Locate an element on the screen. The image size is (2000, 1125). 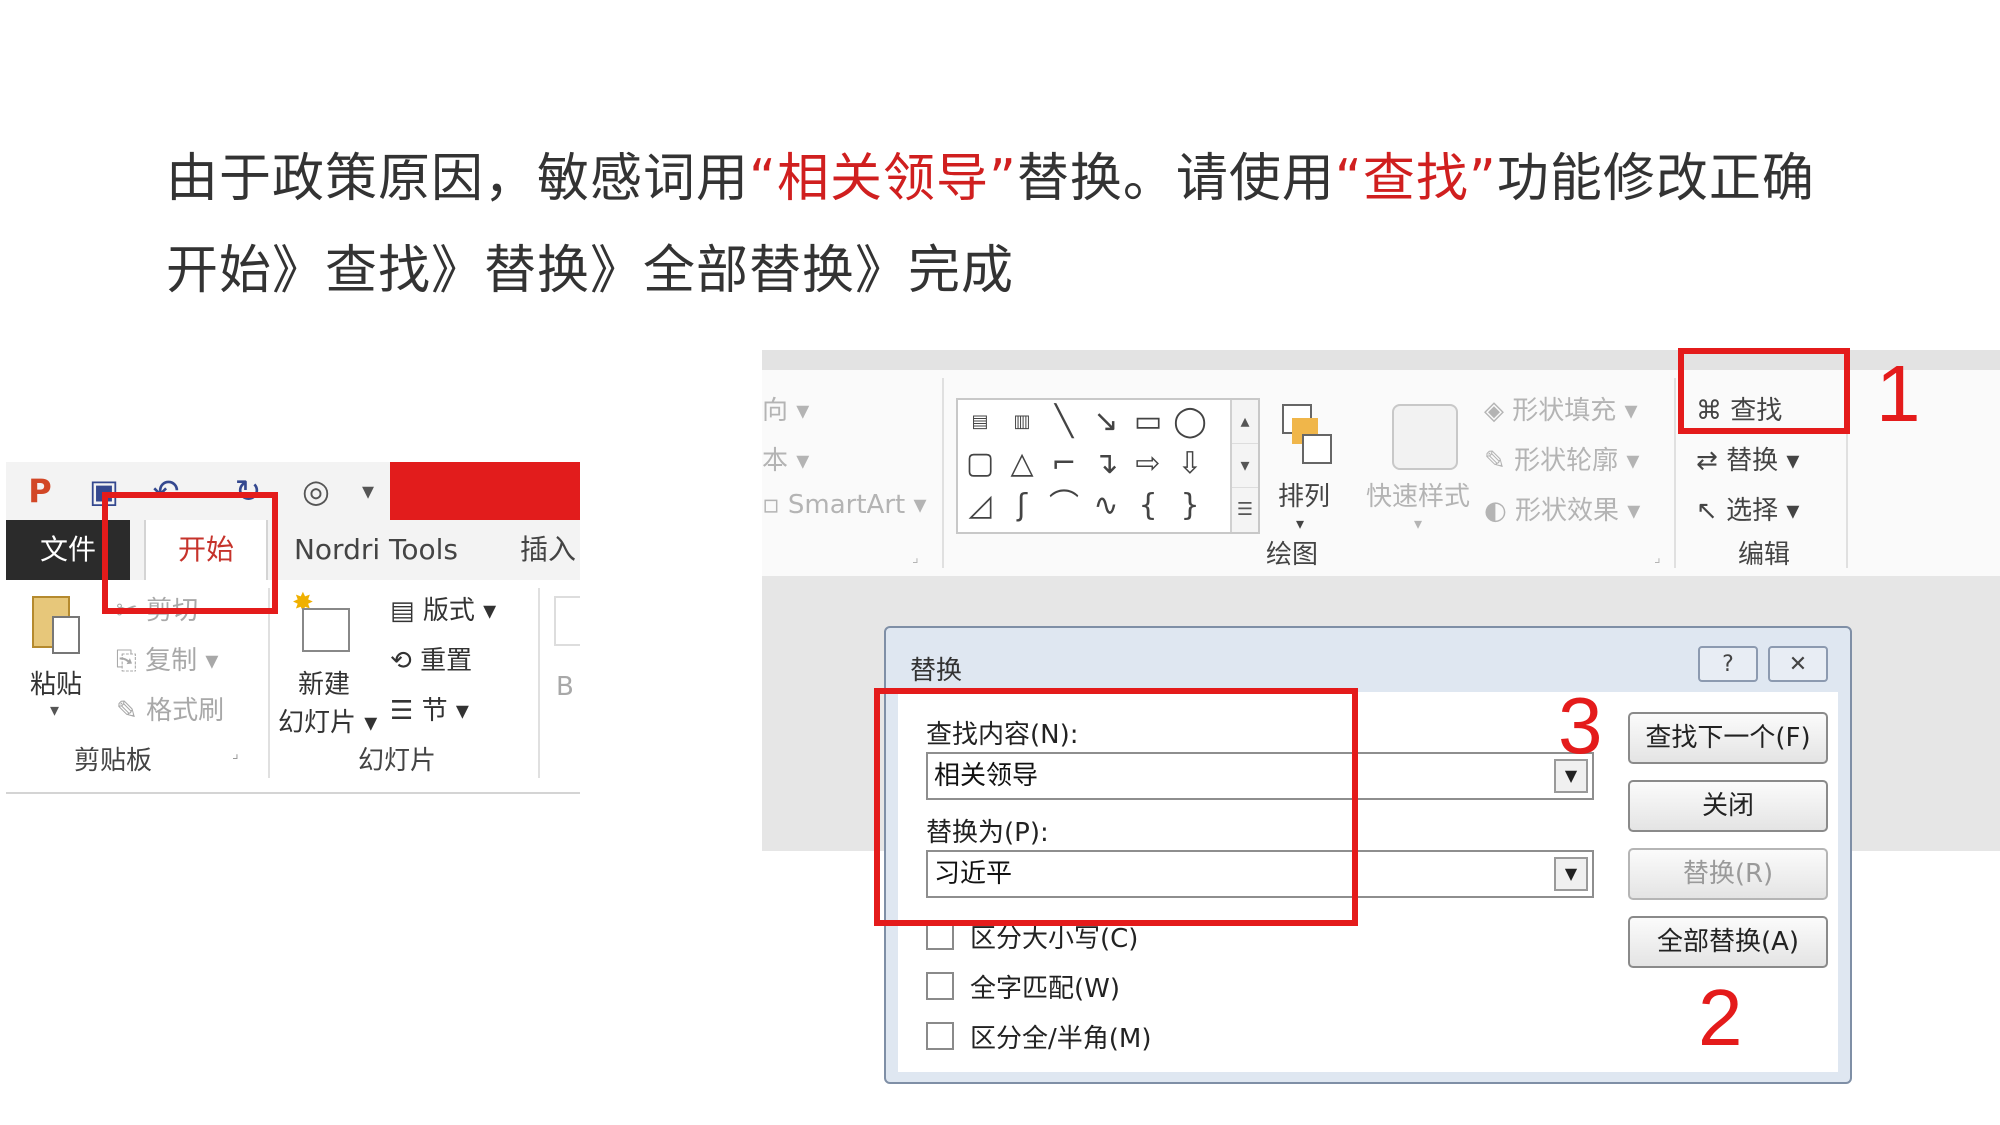
close-dialog-button: ✕ is located at coordinates (1798, 664).